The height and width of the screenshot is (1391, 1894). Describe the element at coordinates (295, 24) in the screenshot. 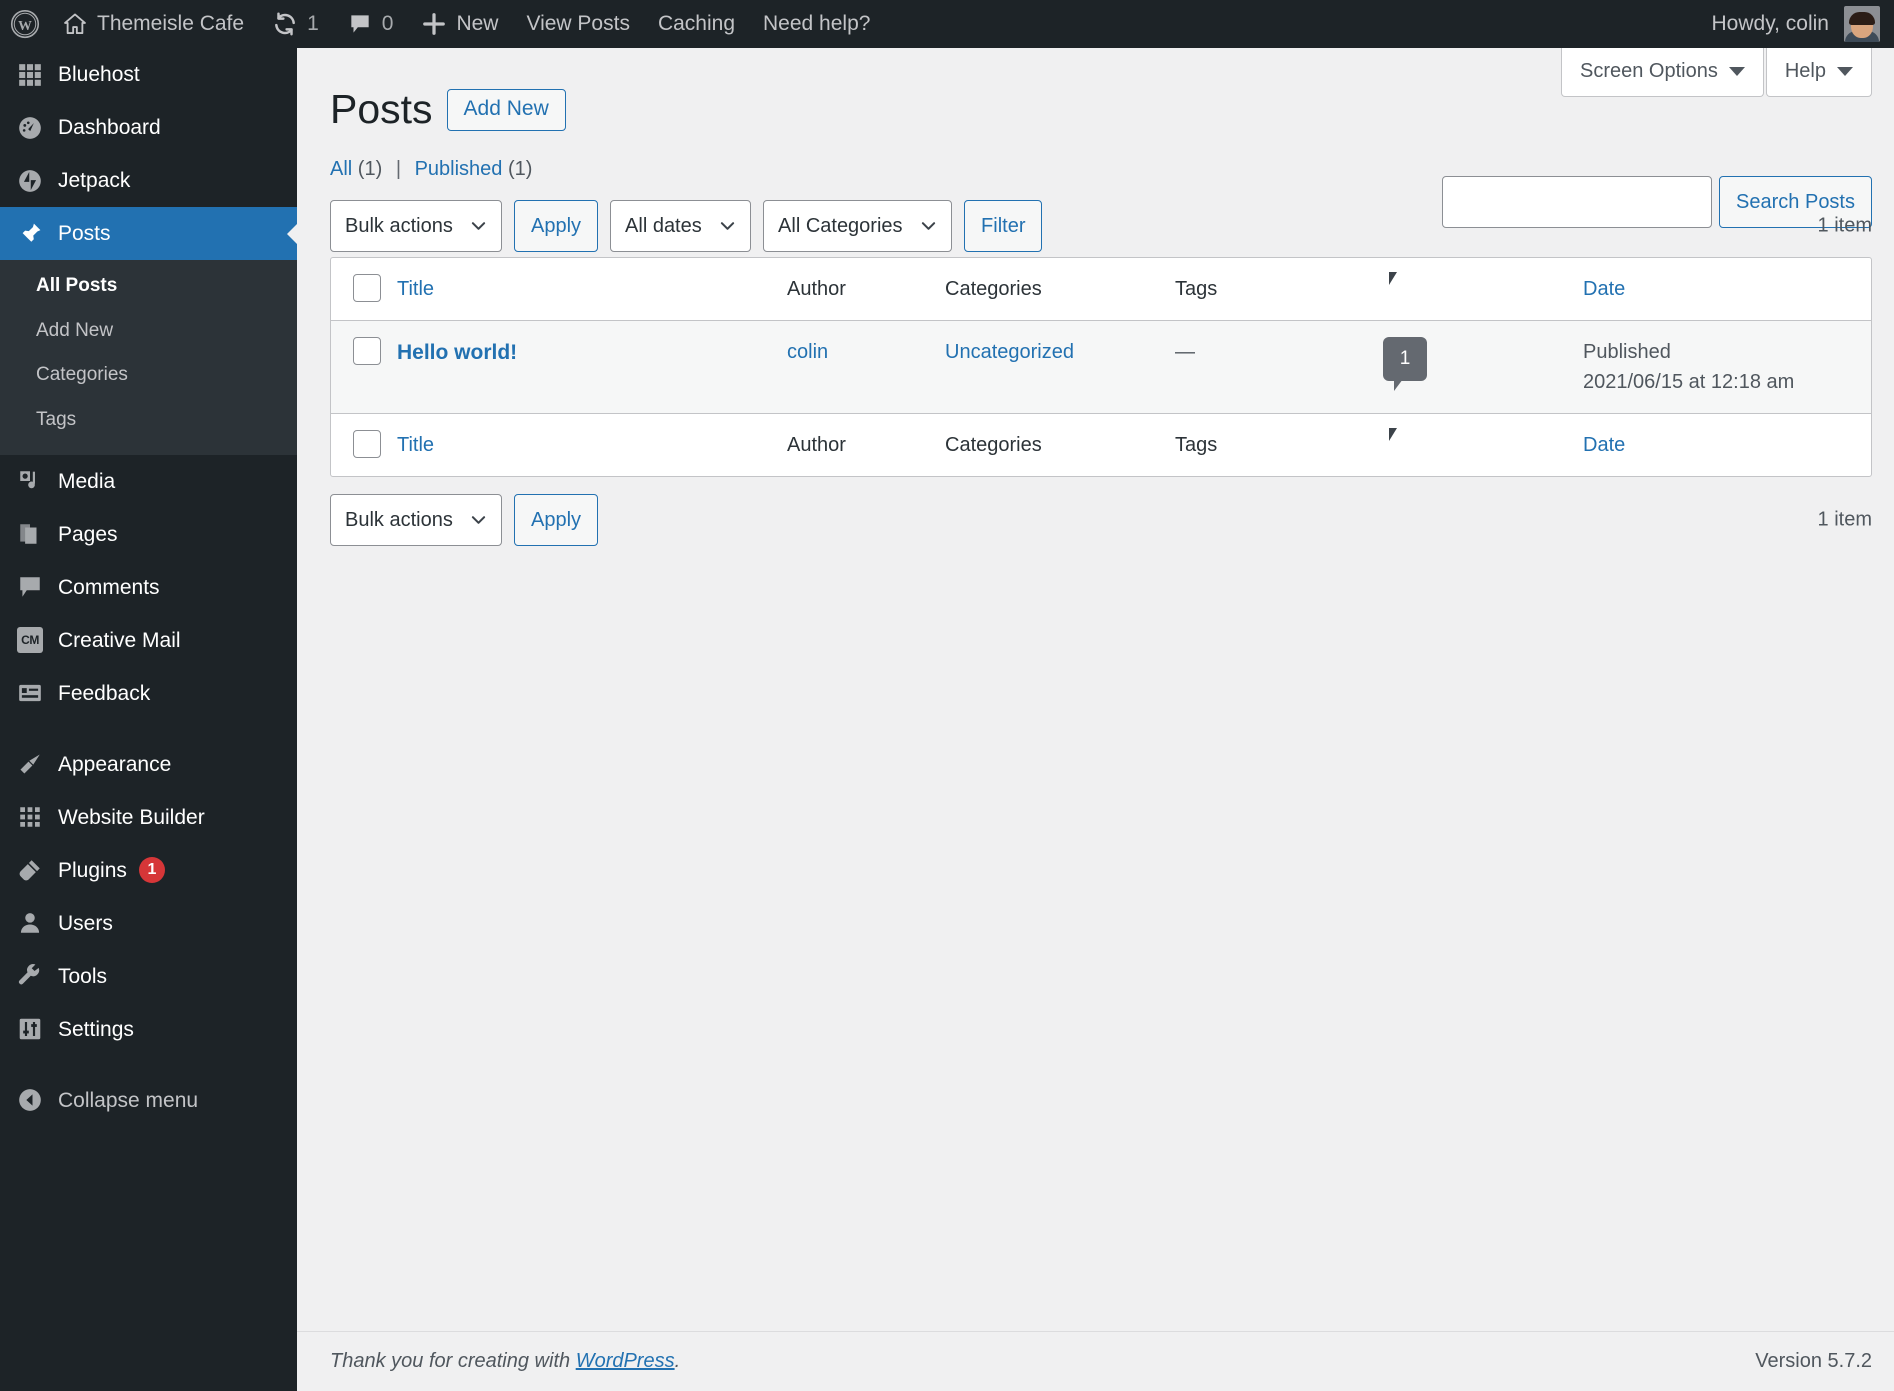

I see `adminbar-updates: 1` at that location.